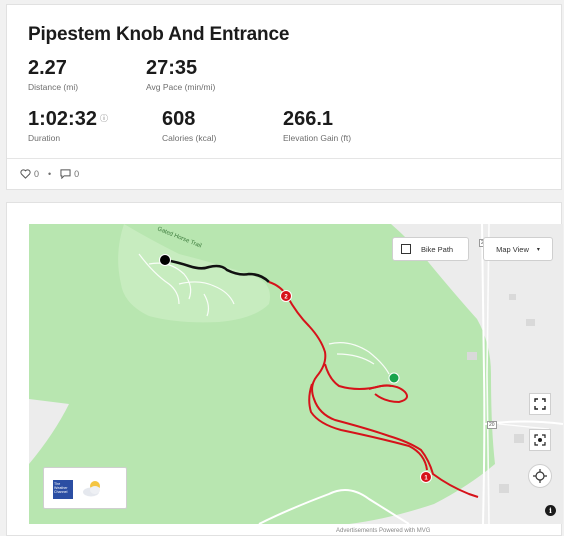 The image size is (564, 536). I want to click on stat-pace: 27:35 Avg Pace (min/mi), so click(180, 74).